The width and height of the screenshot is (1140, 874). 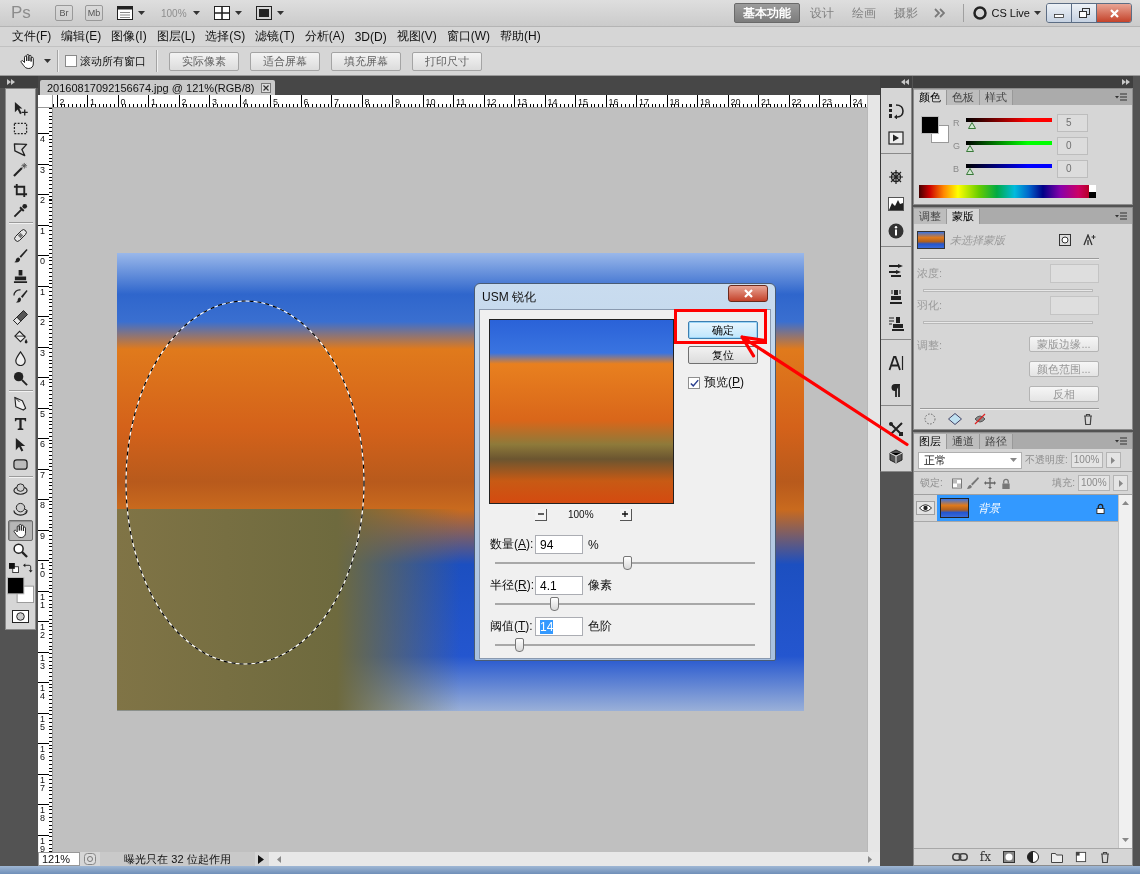 What do you see at coordinates (20, 530) in the screenshot?
I see `hand-tool-button` at bounding box center [20, 530].